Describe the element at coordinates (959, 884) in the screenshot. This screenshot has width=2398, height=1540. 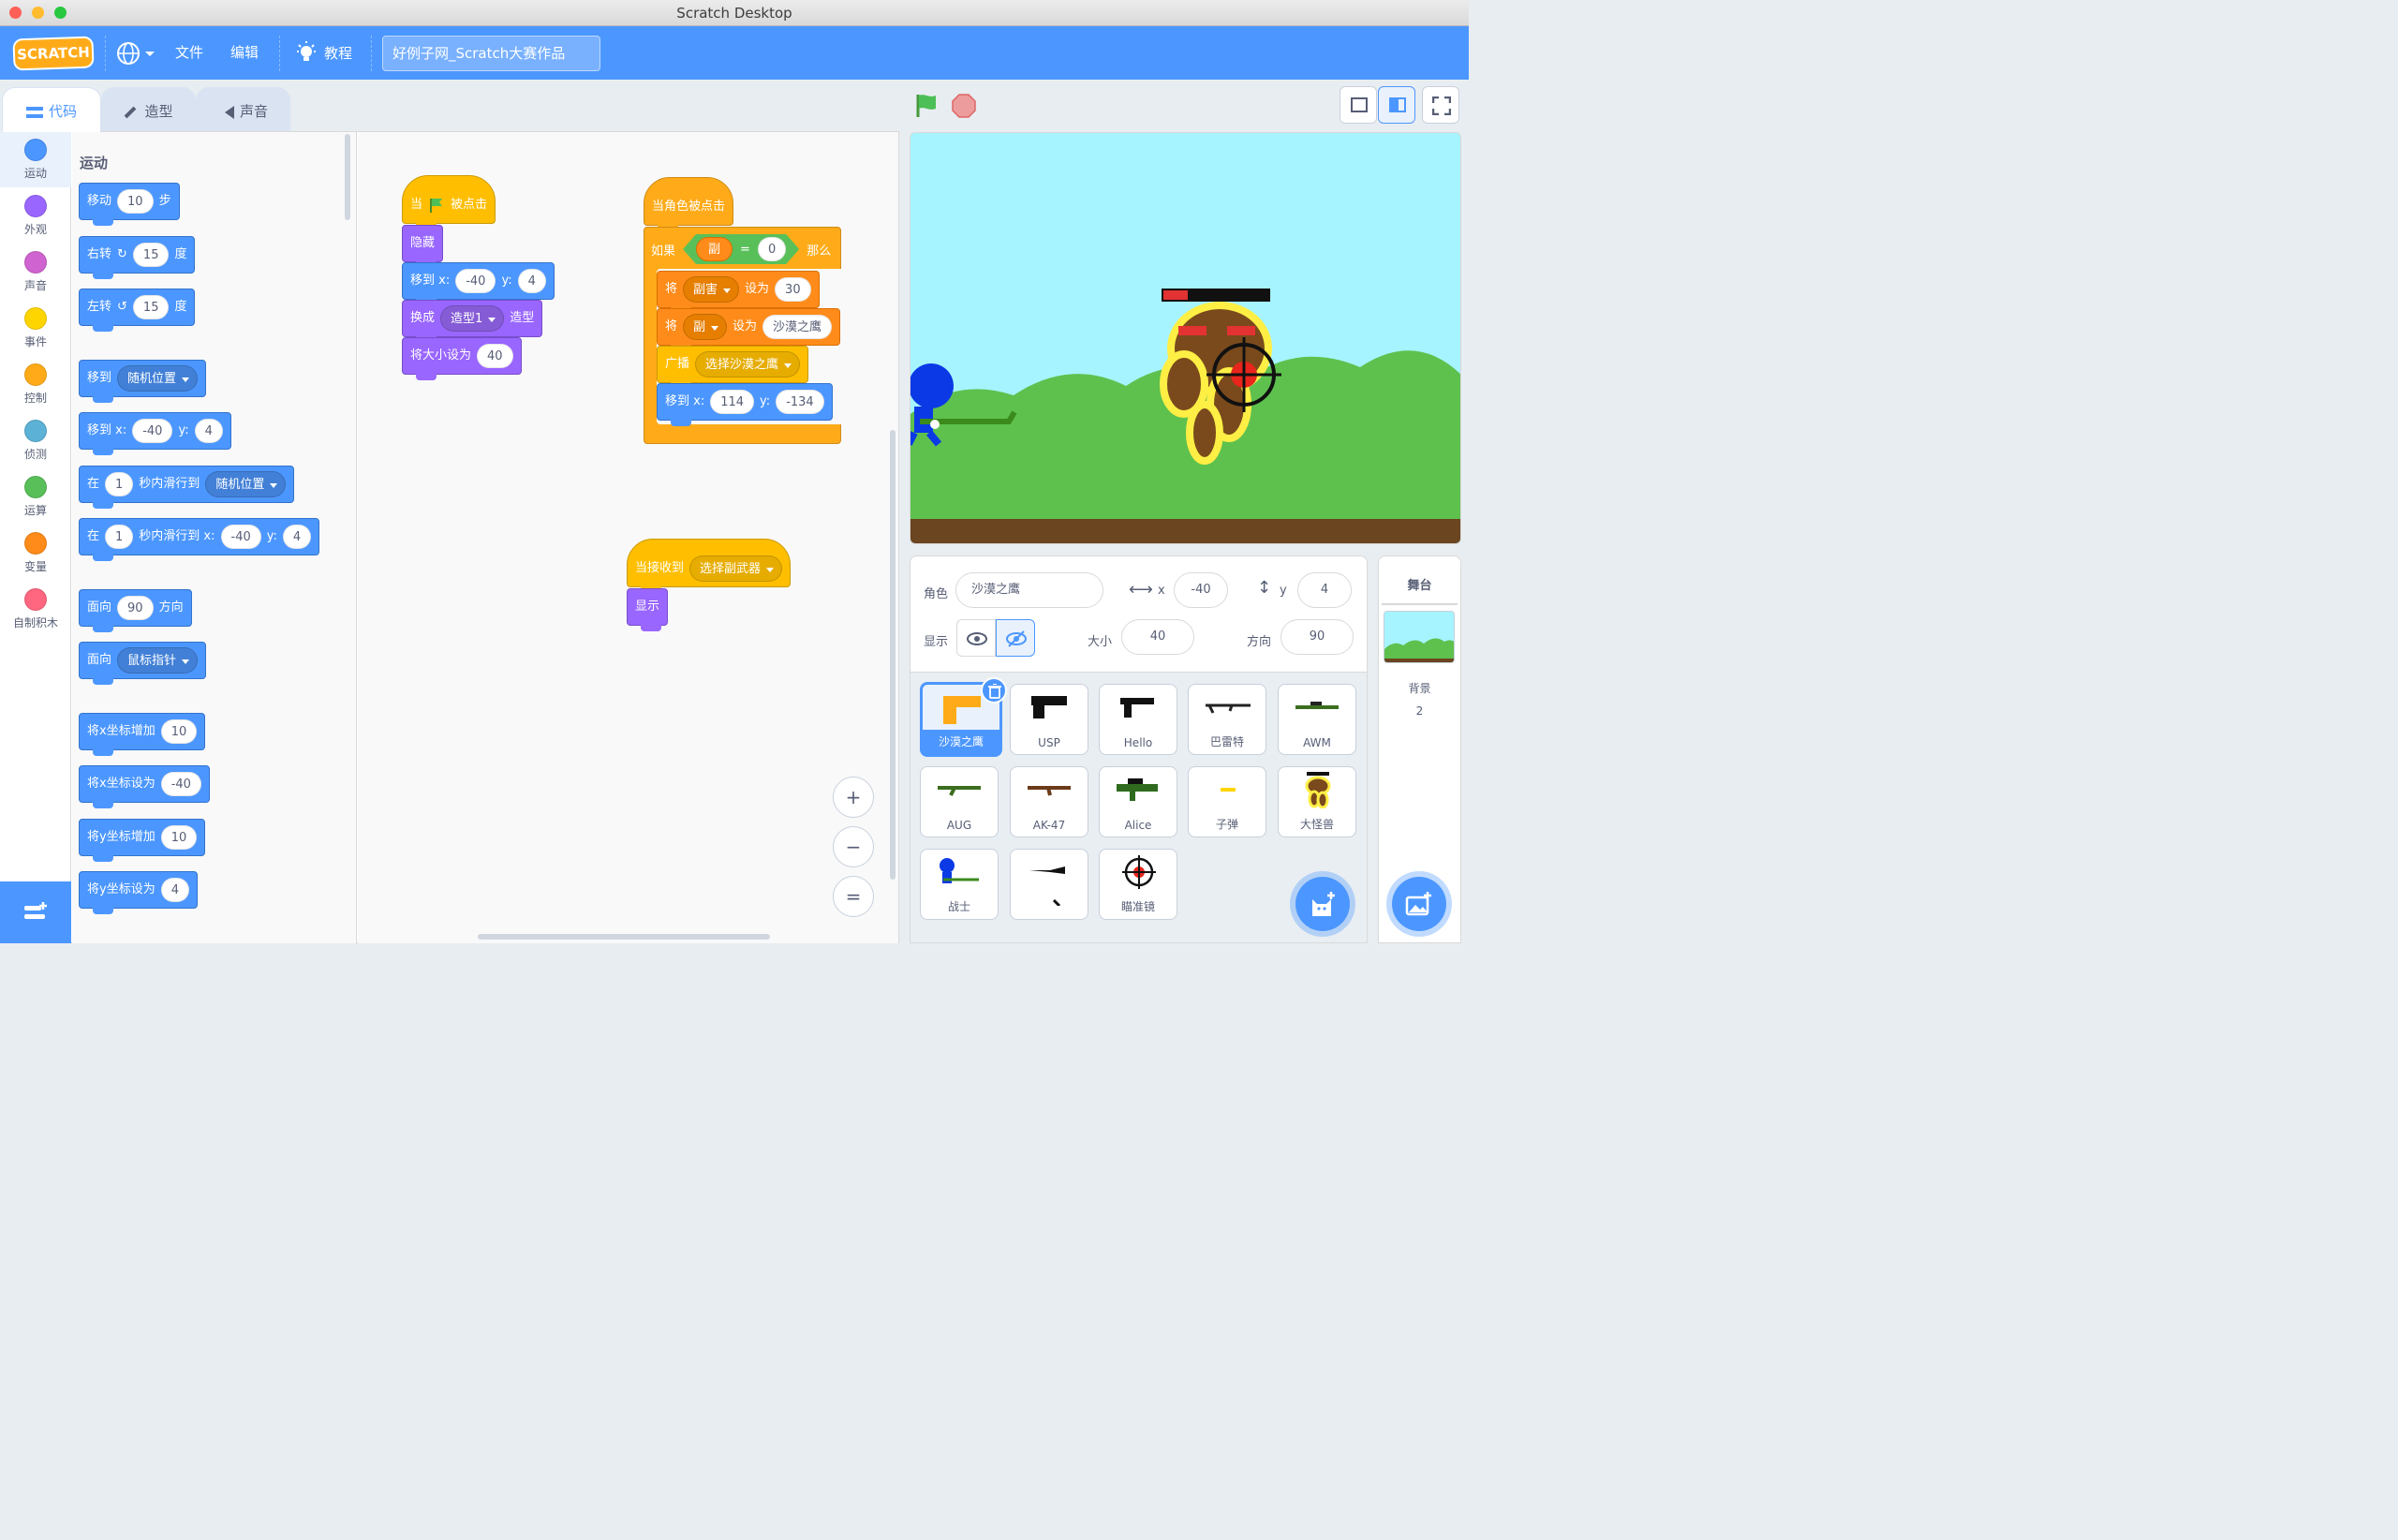
I see `sprite-tile: 战士` at that location.